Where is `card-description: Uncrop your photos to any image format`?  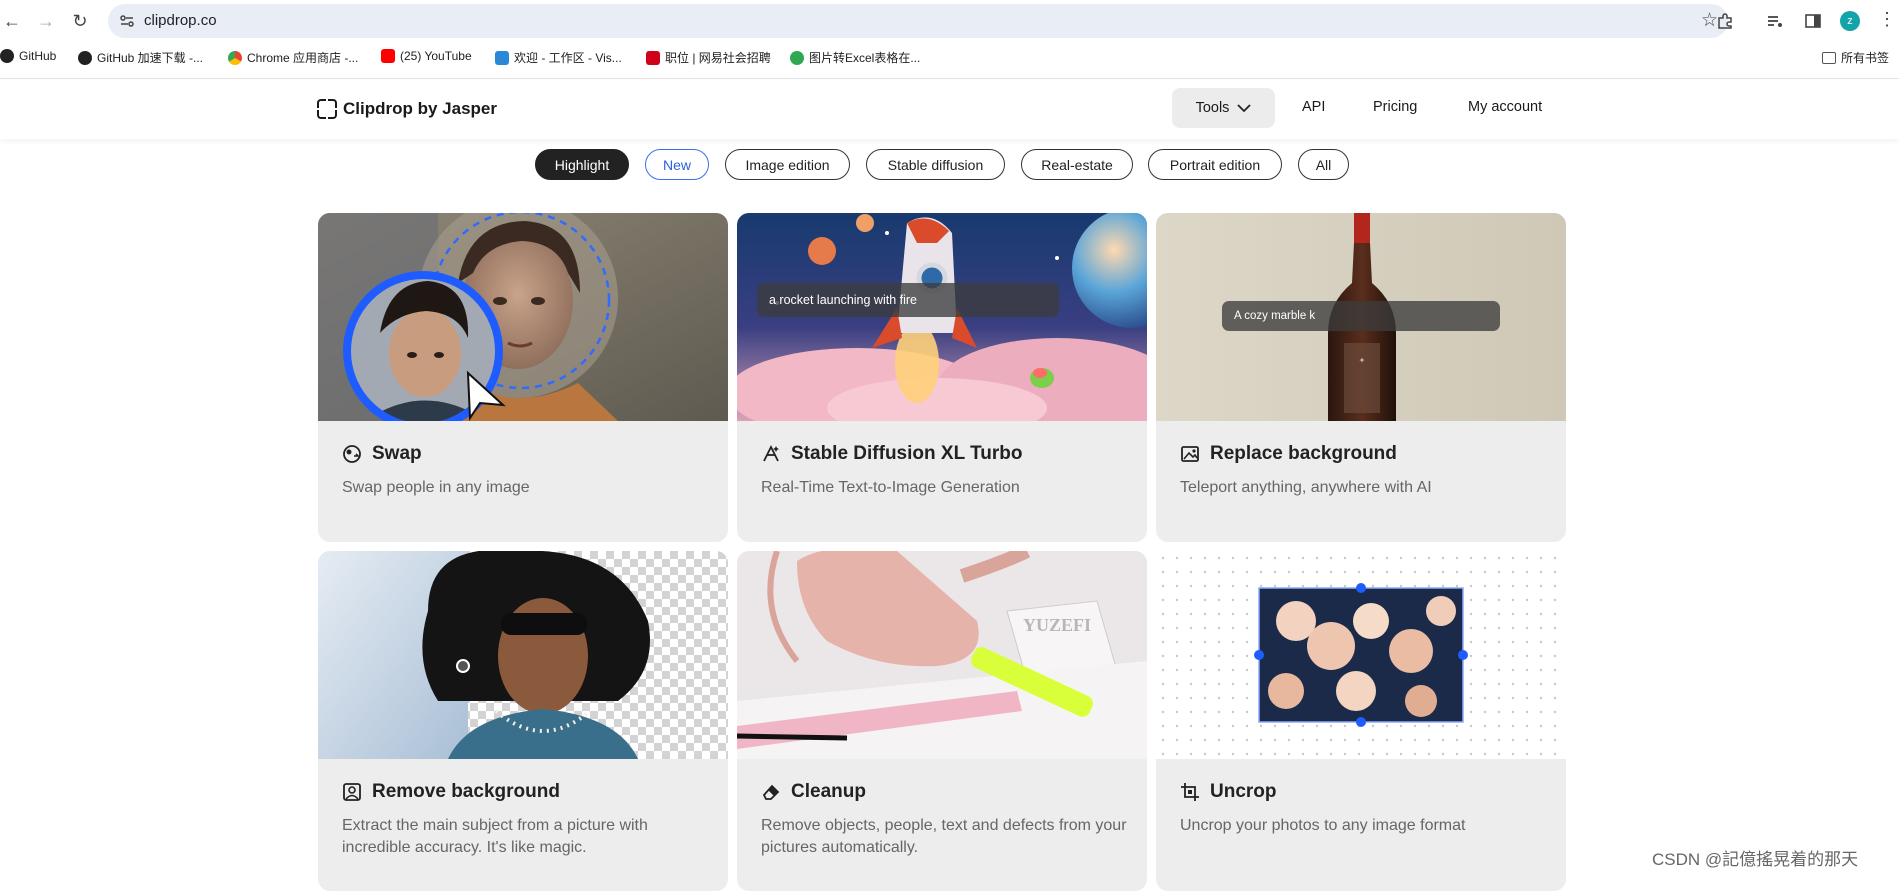 card-description: Uncrop your photos to any image format is located at coordinates (1323, 825).